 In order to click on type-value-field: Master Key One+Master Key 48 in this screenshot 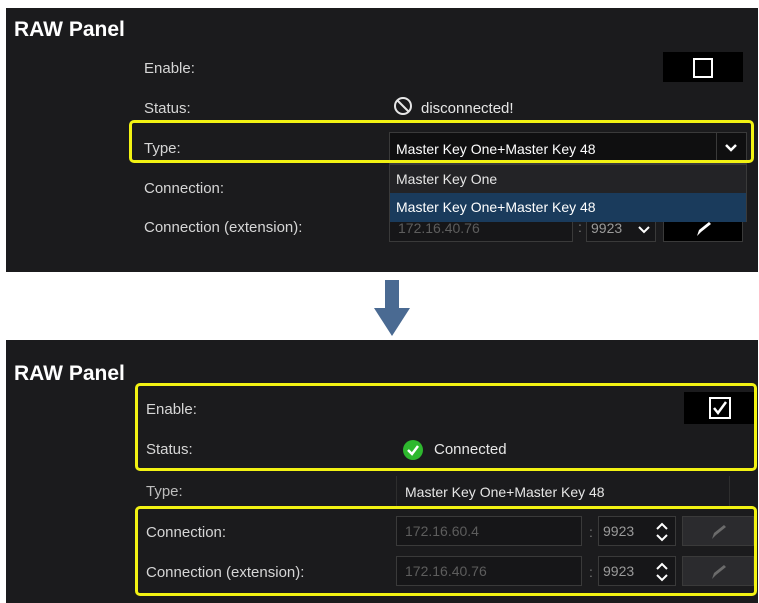, I will do `click(563, 491)`.